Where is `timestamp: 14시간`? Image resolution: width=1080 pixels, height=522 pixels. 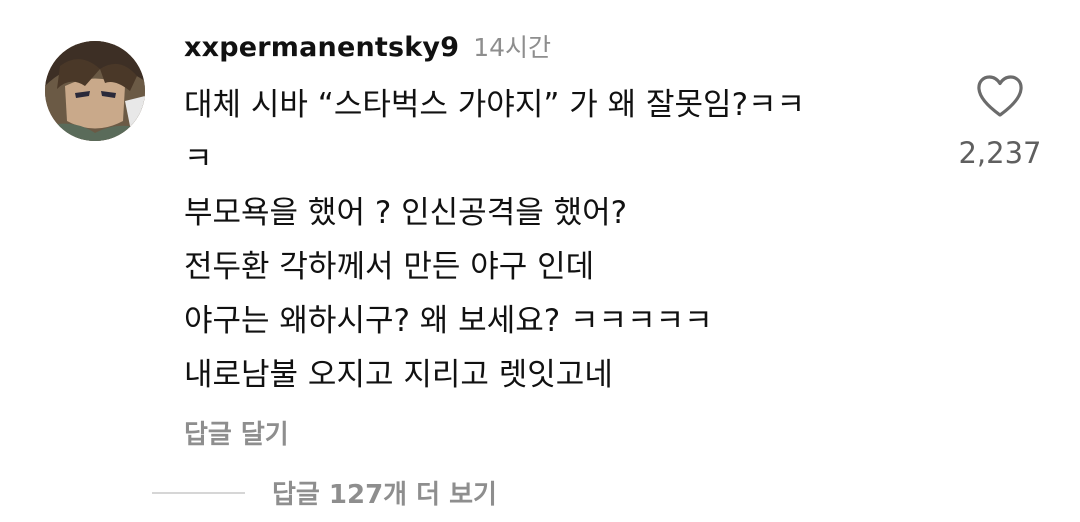
timestamp: 14시간 is located at coordinates (512, 47).